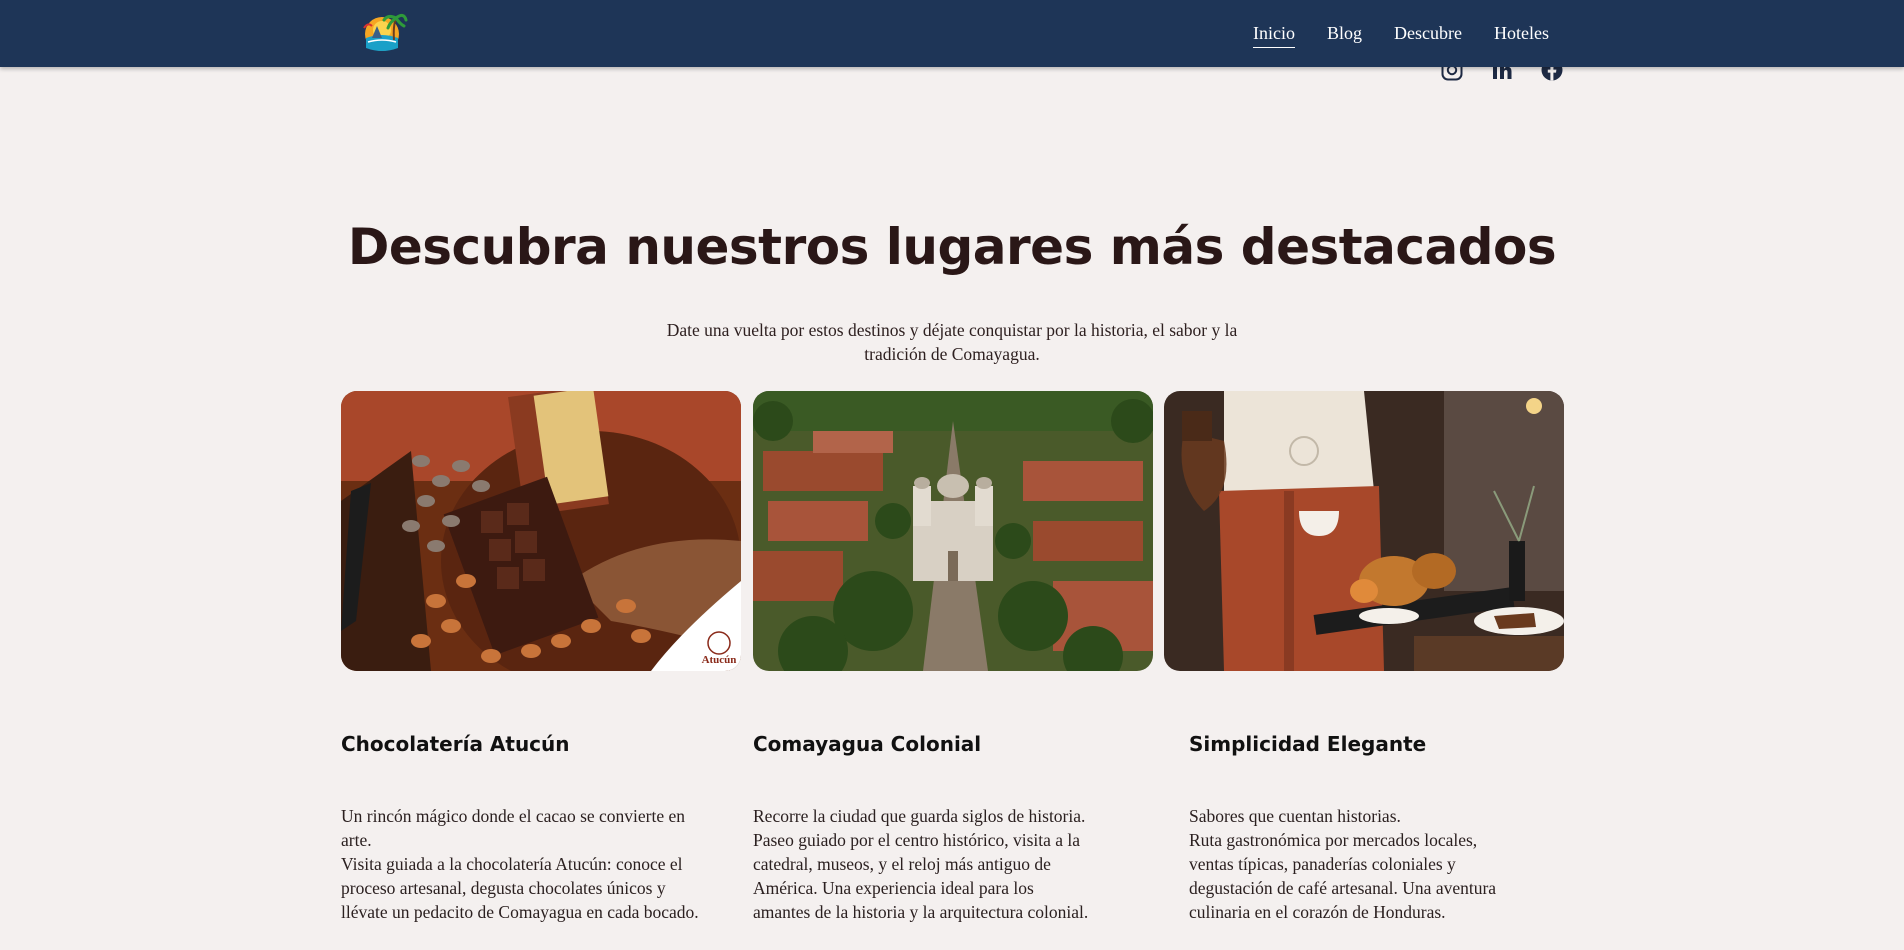 The width and height of the screenshot is (1904, 950). What do you see at coordinates (952, 247) in the screenshot?
I see `page-title: Descubra nuestros lugares más destacados` at bounding box center [952, 247].